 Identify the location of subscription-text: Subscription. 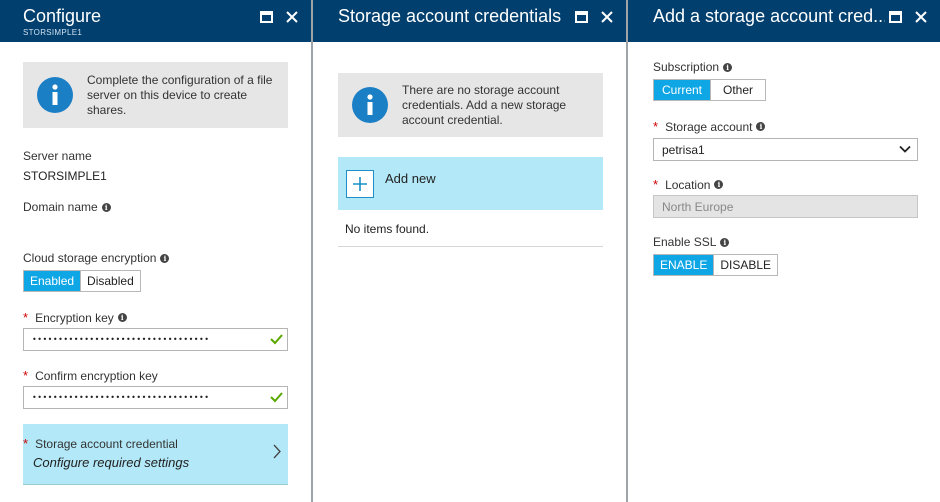
(686, 67).